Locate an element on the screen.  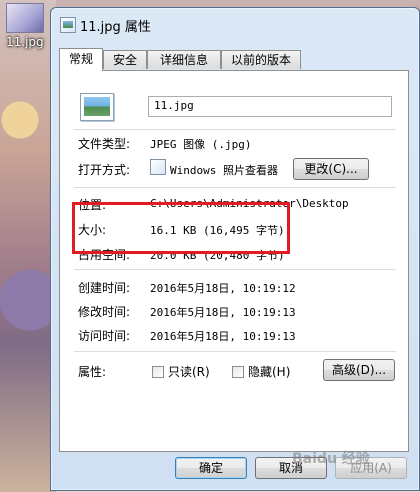
file-type-label: 文件类型: is located at coordinates (104, 144).